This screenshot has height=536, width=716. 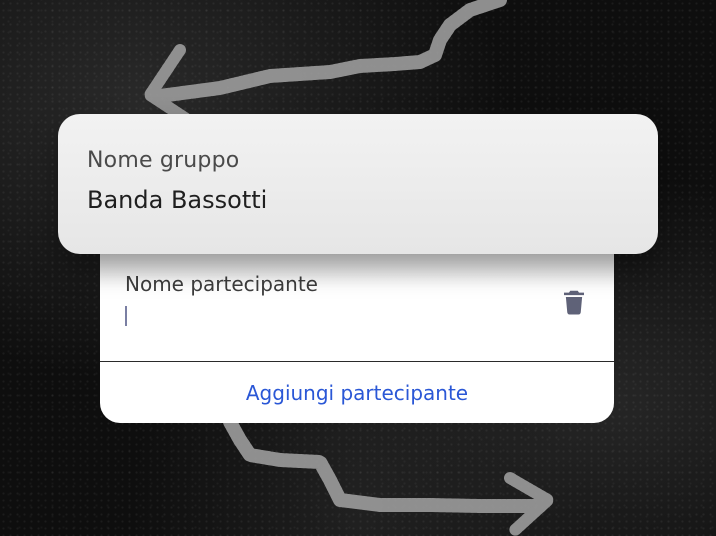 What do you see at coordinates (335, 316) in the screenshot?
I see `participant-name-input` at bounding box center [335, 316].